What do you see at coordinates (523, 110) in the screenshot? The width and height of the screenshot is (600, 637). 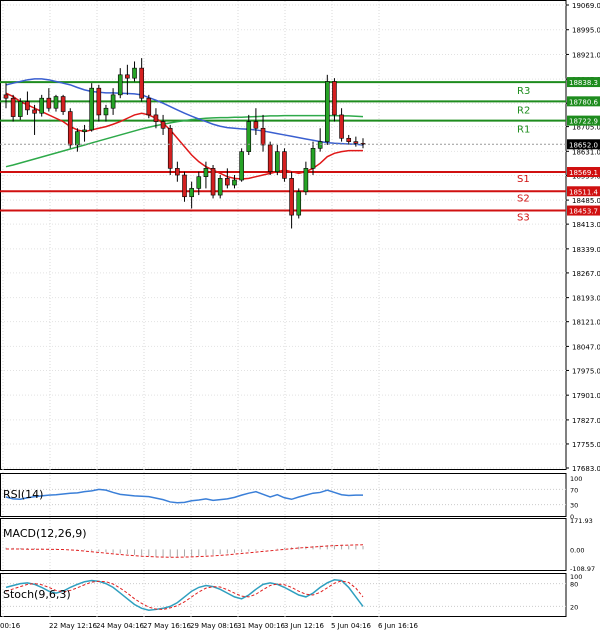 I see `level-name-r2: R2` at bounding box center [523, 110].